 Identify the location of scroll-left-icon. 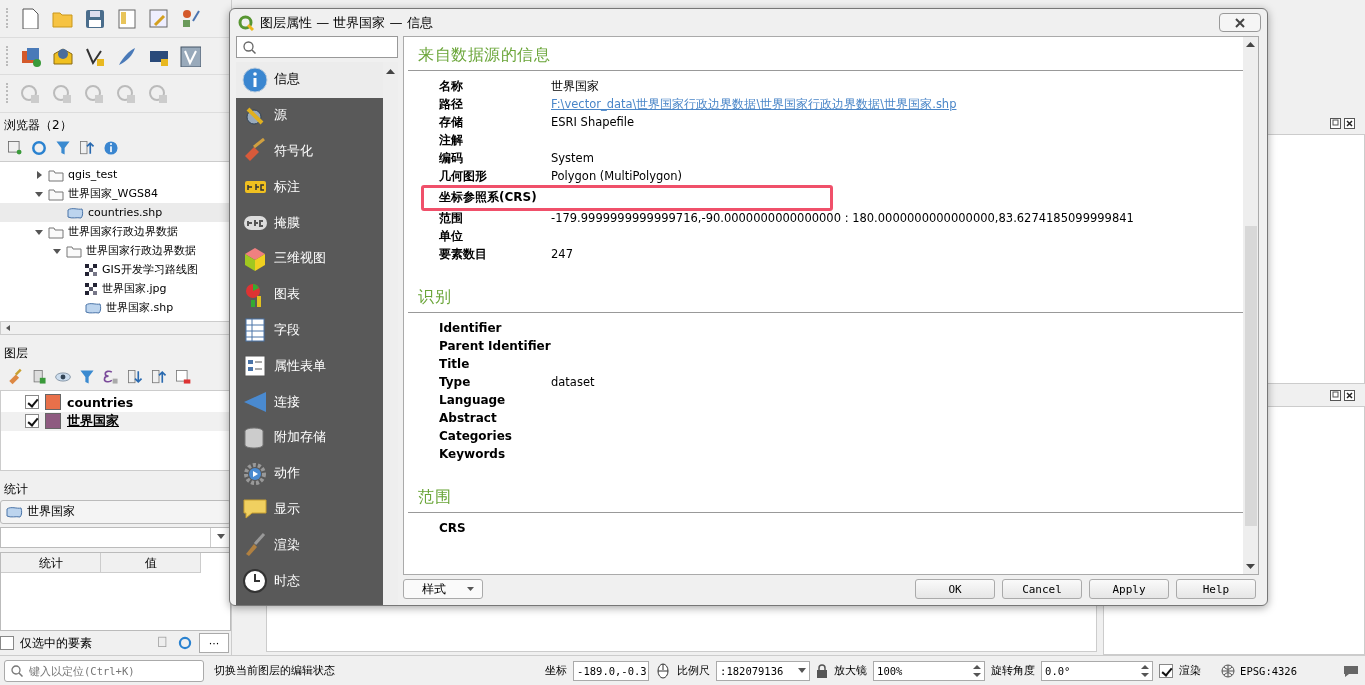
(8, 328).